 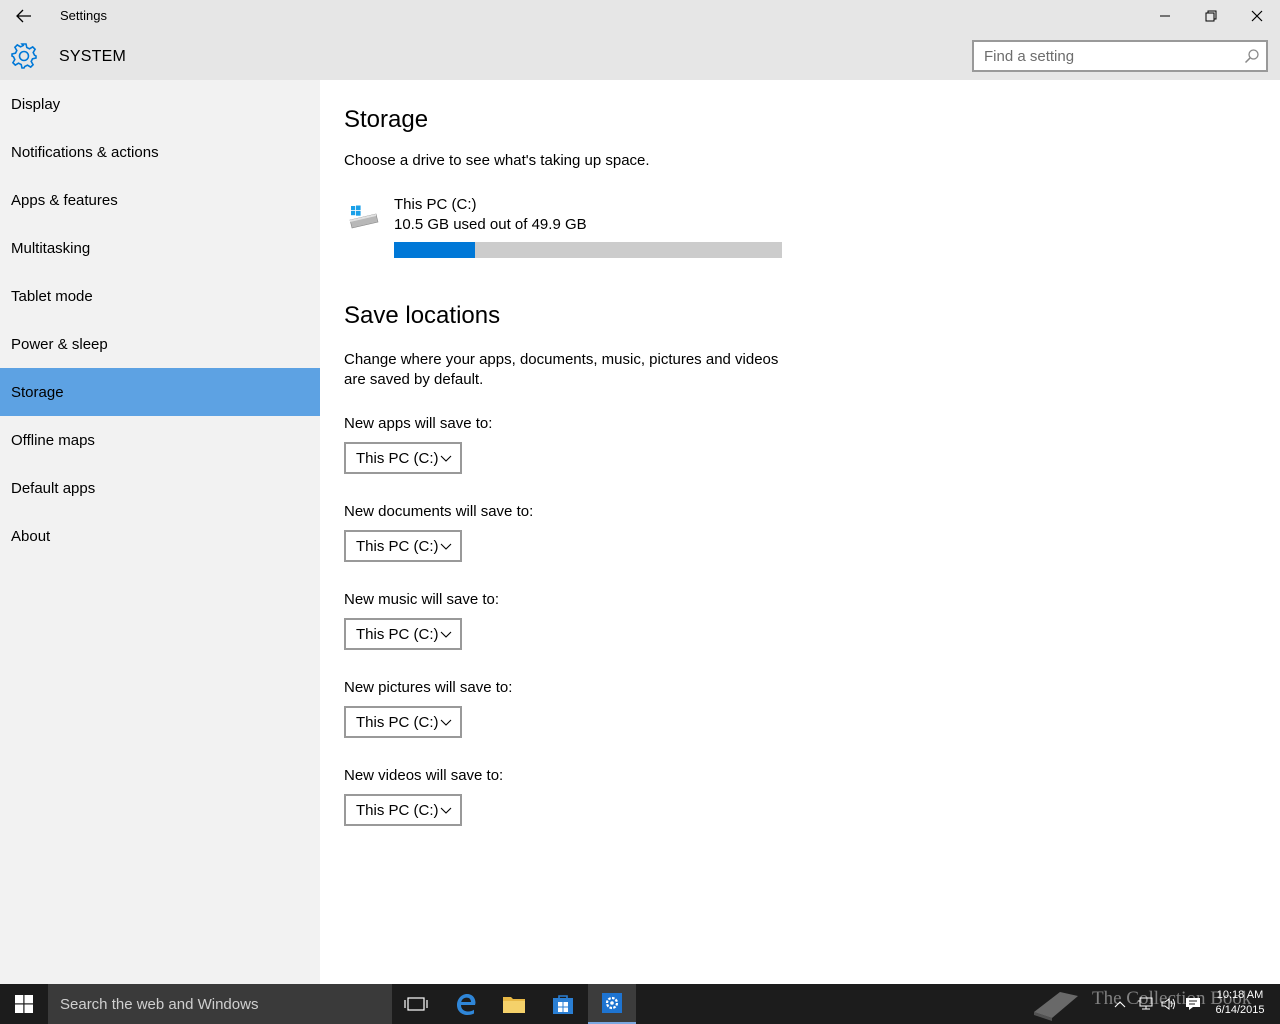 I want to click on restore-button, so click(x=1211, y=16).